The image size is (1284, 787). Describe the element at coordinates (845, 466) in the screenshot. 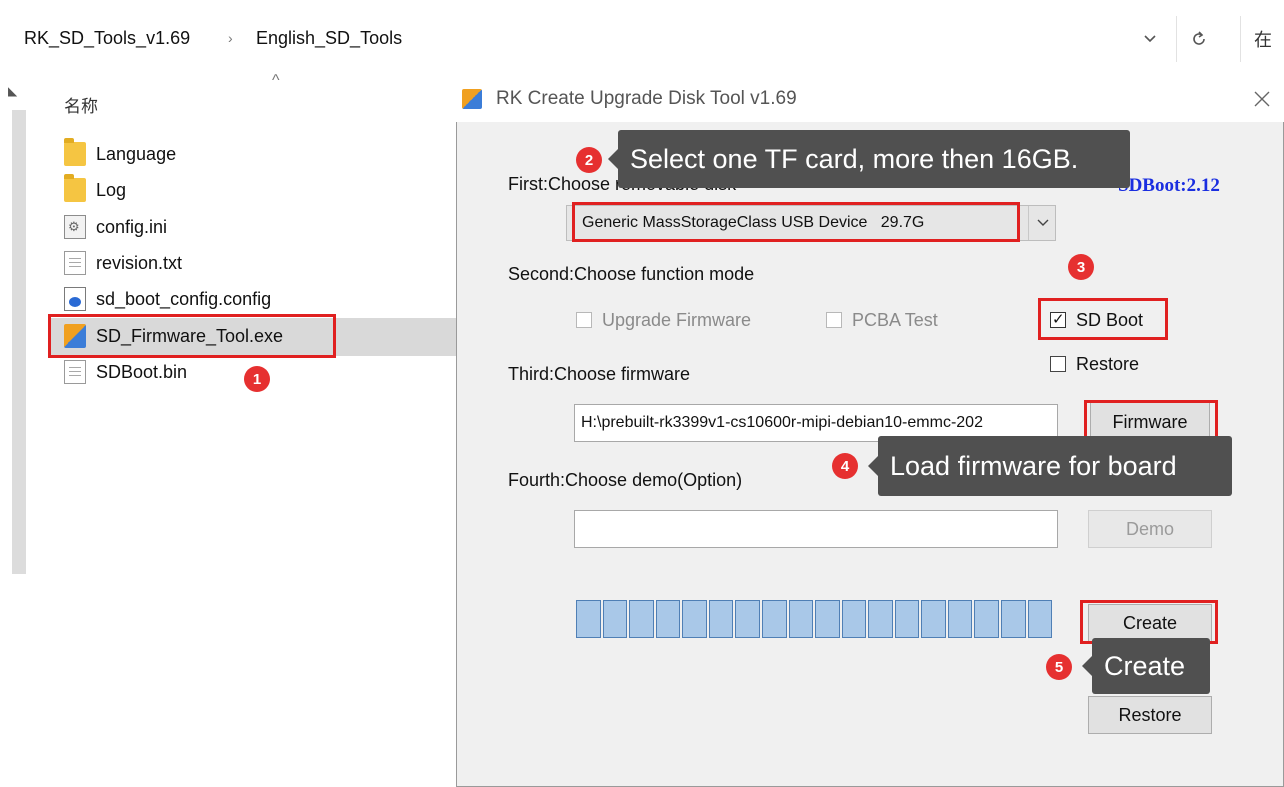

I see `step-badge-4: 4` at that location.